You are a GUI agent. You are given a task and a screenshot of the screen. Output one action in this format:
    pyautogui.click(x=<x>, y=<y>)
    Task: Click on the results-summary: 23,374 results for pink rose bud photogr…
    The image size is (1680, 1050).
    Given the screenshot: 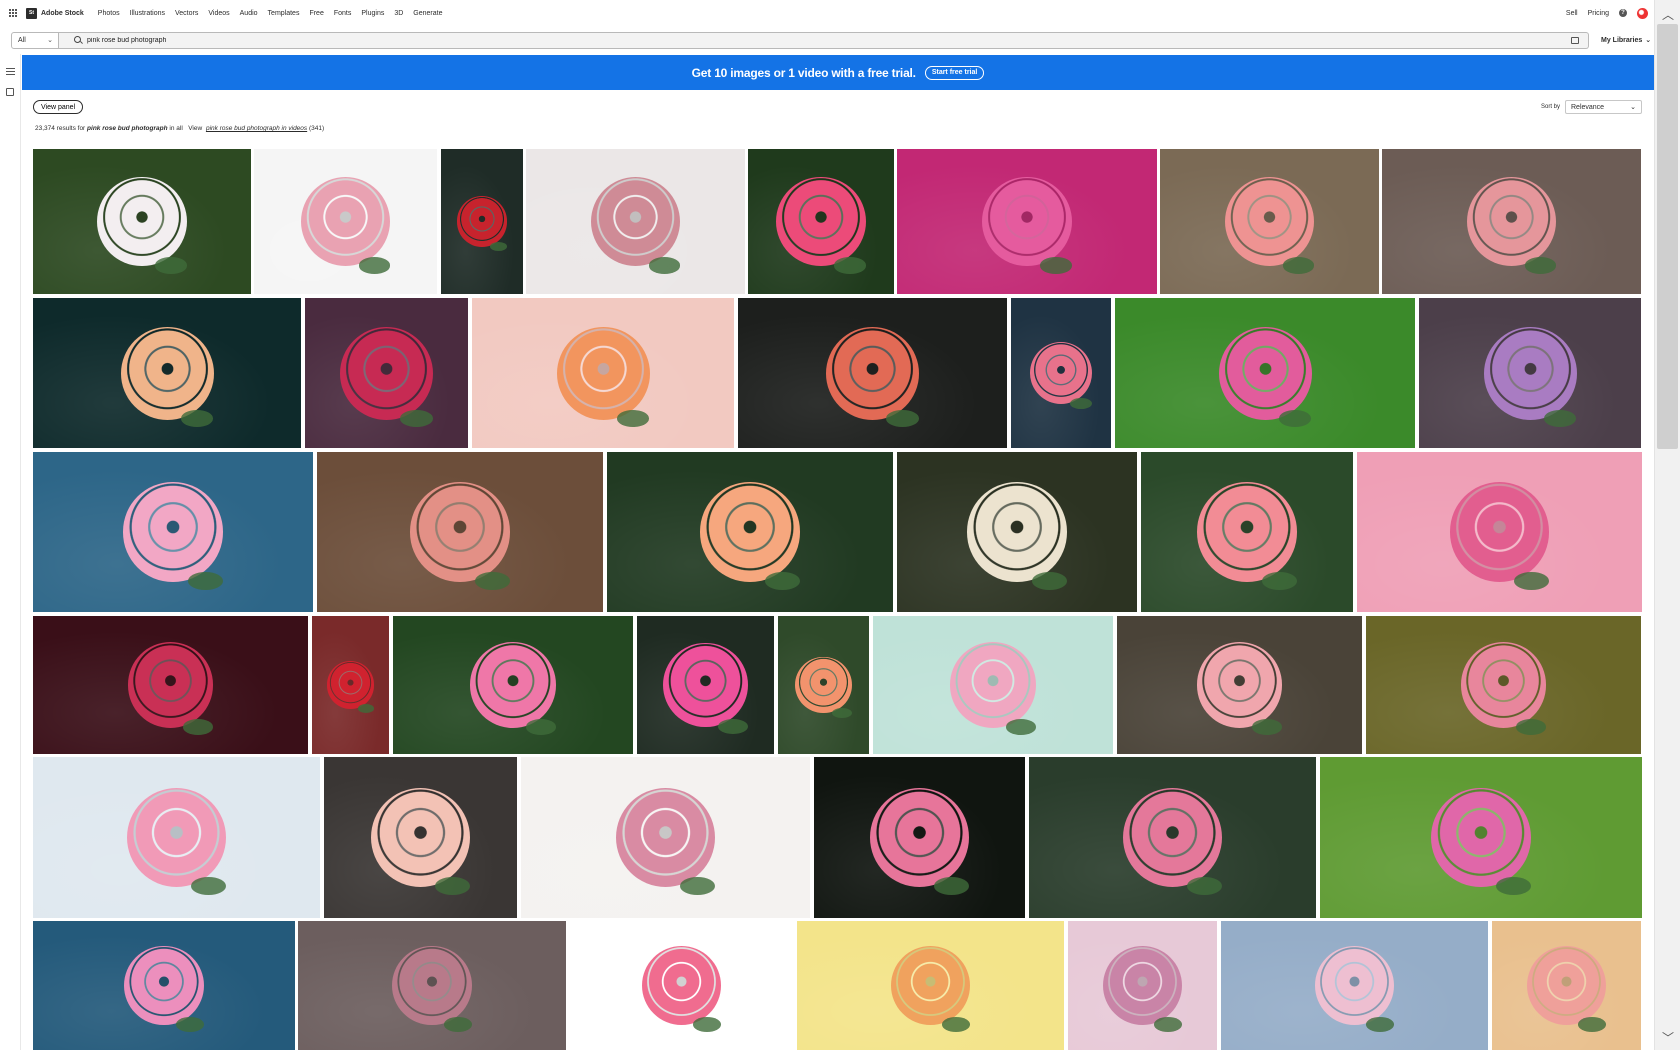 What is the action you would take?
    pyautogui.click(x=179, y=128)
    